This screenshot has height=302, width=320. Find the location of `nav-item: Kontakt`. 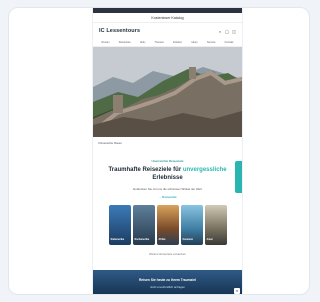

nav-item: Kontakt is located at coordinates (229, 42).